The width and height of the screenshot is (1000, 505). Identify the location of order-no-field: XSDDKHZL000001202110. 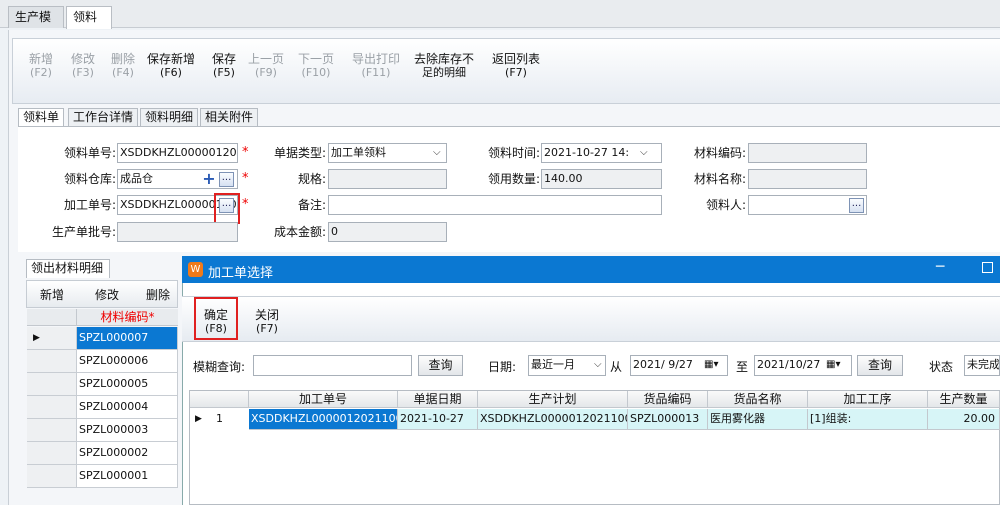
(177, 153).